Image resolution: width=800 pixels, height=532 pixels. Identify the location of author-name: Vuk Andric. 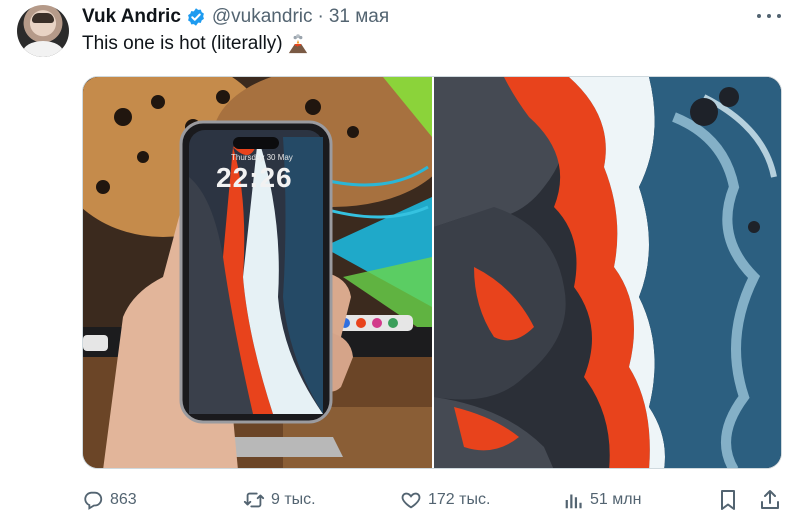
(131, 17).